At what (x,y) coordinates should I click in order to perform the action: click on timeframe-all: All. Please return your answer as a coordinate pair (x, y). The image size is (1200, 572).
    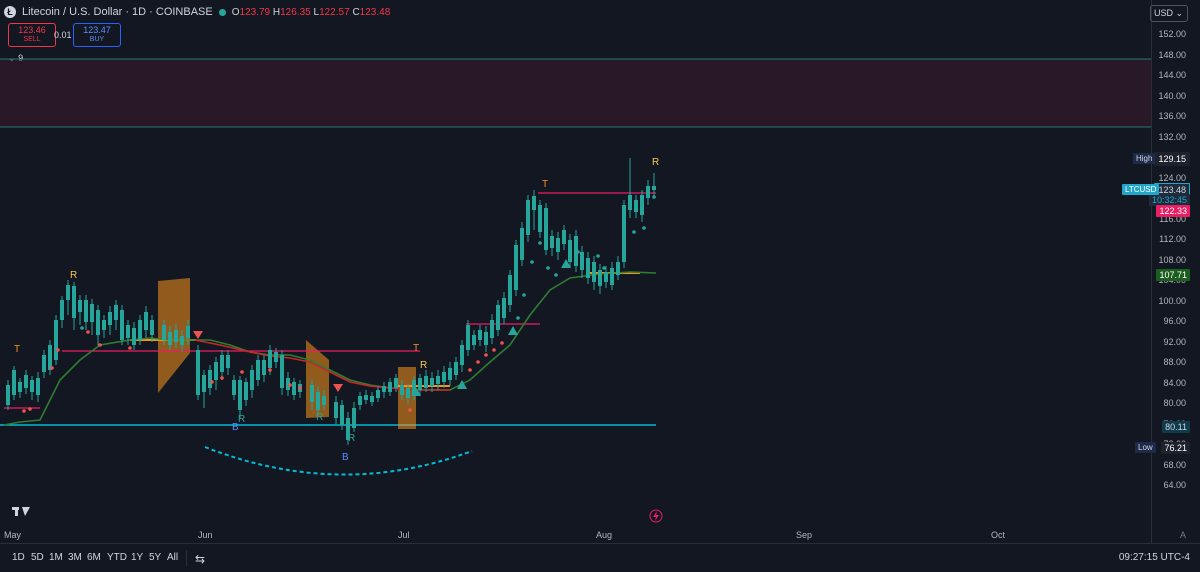
    Looking at the image, I should click on (172, 557).